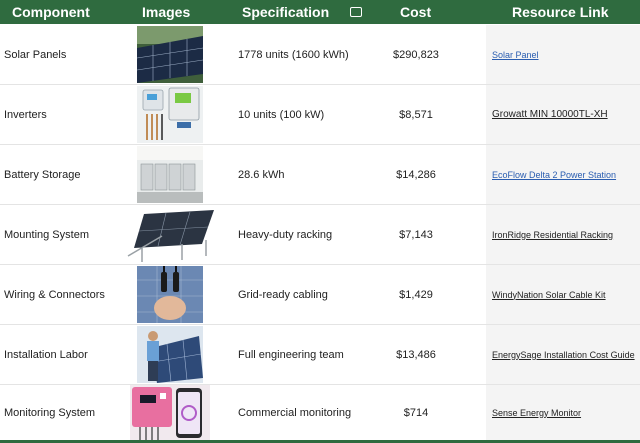 Image resolution: width=640 pixels, height=443 pixels. What do you see at coordinates (416, 412) in the screenshot?
I see `cost-cell: $714` at bounding box center [416, 412].